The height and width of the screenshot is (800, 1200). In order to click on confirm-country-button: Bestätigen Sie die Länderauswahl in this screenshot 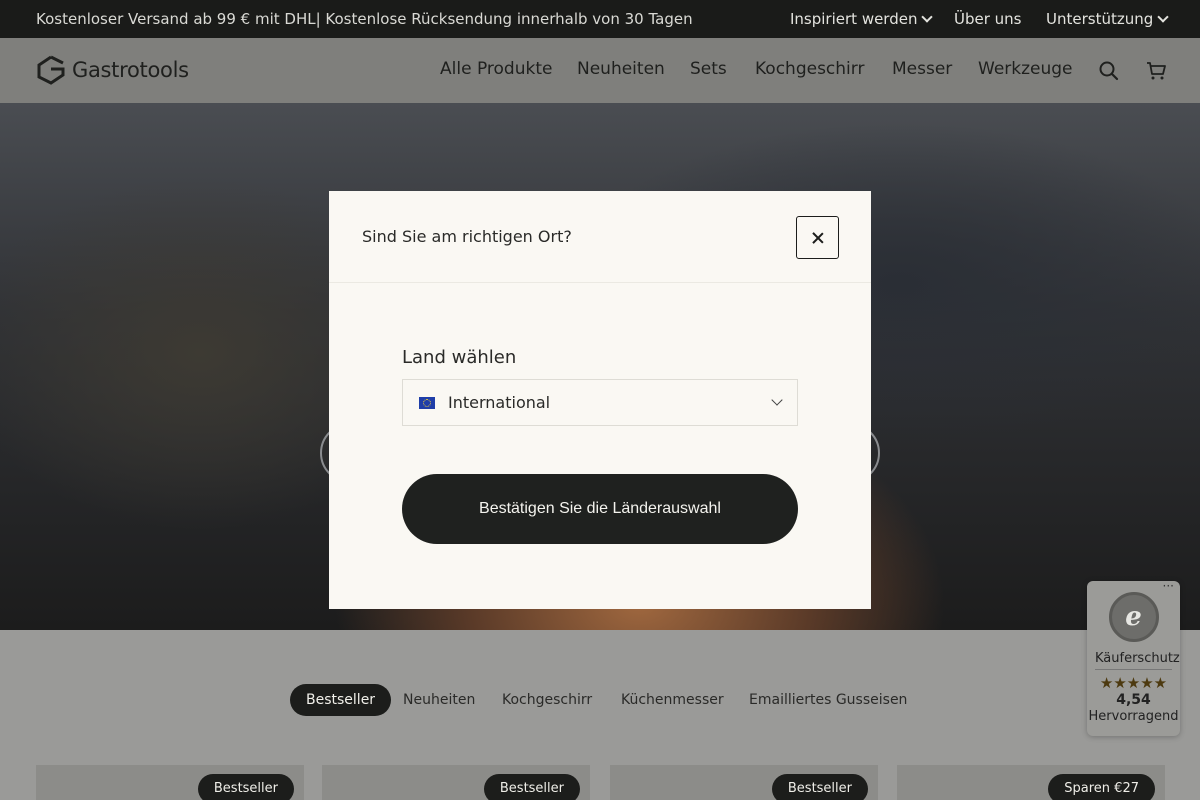, I will do `click(600, 509)`.